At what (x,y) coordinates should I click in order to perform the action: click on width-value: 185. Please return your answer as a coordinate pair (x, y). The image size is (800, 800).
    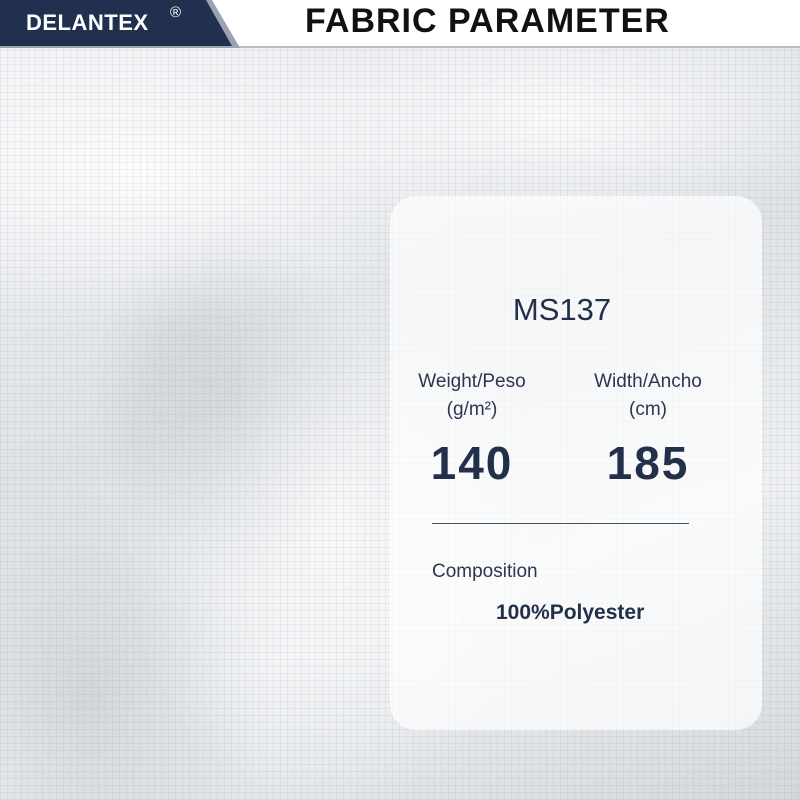
    Looking at the image, I should click on (648, 463).